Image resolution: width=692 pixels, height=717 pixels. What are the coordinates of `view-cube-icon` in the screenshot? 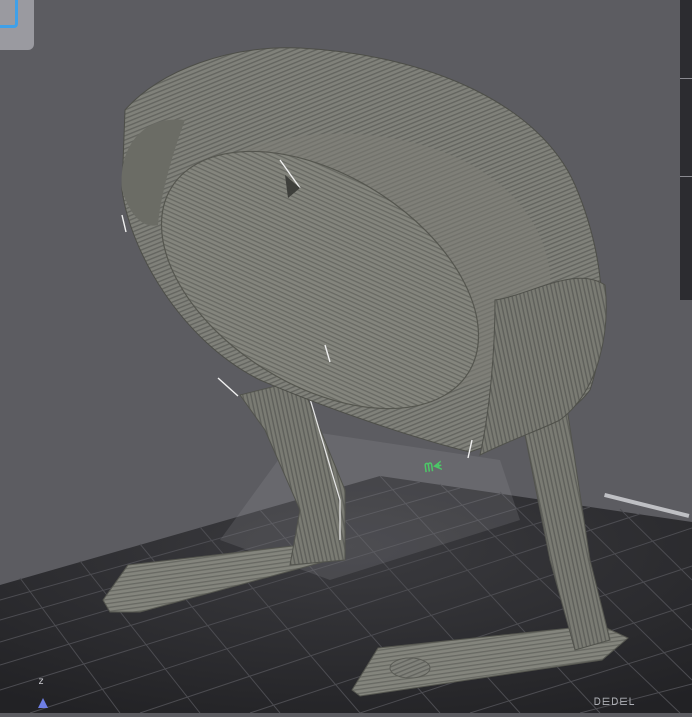 It's located at (17, 25).